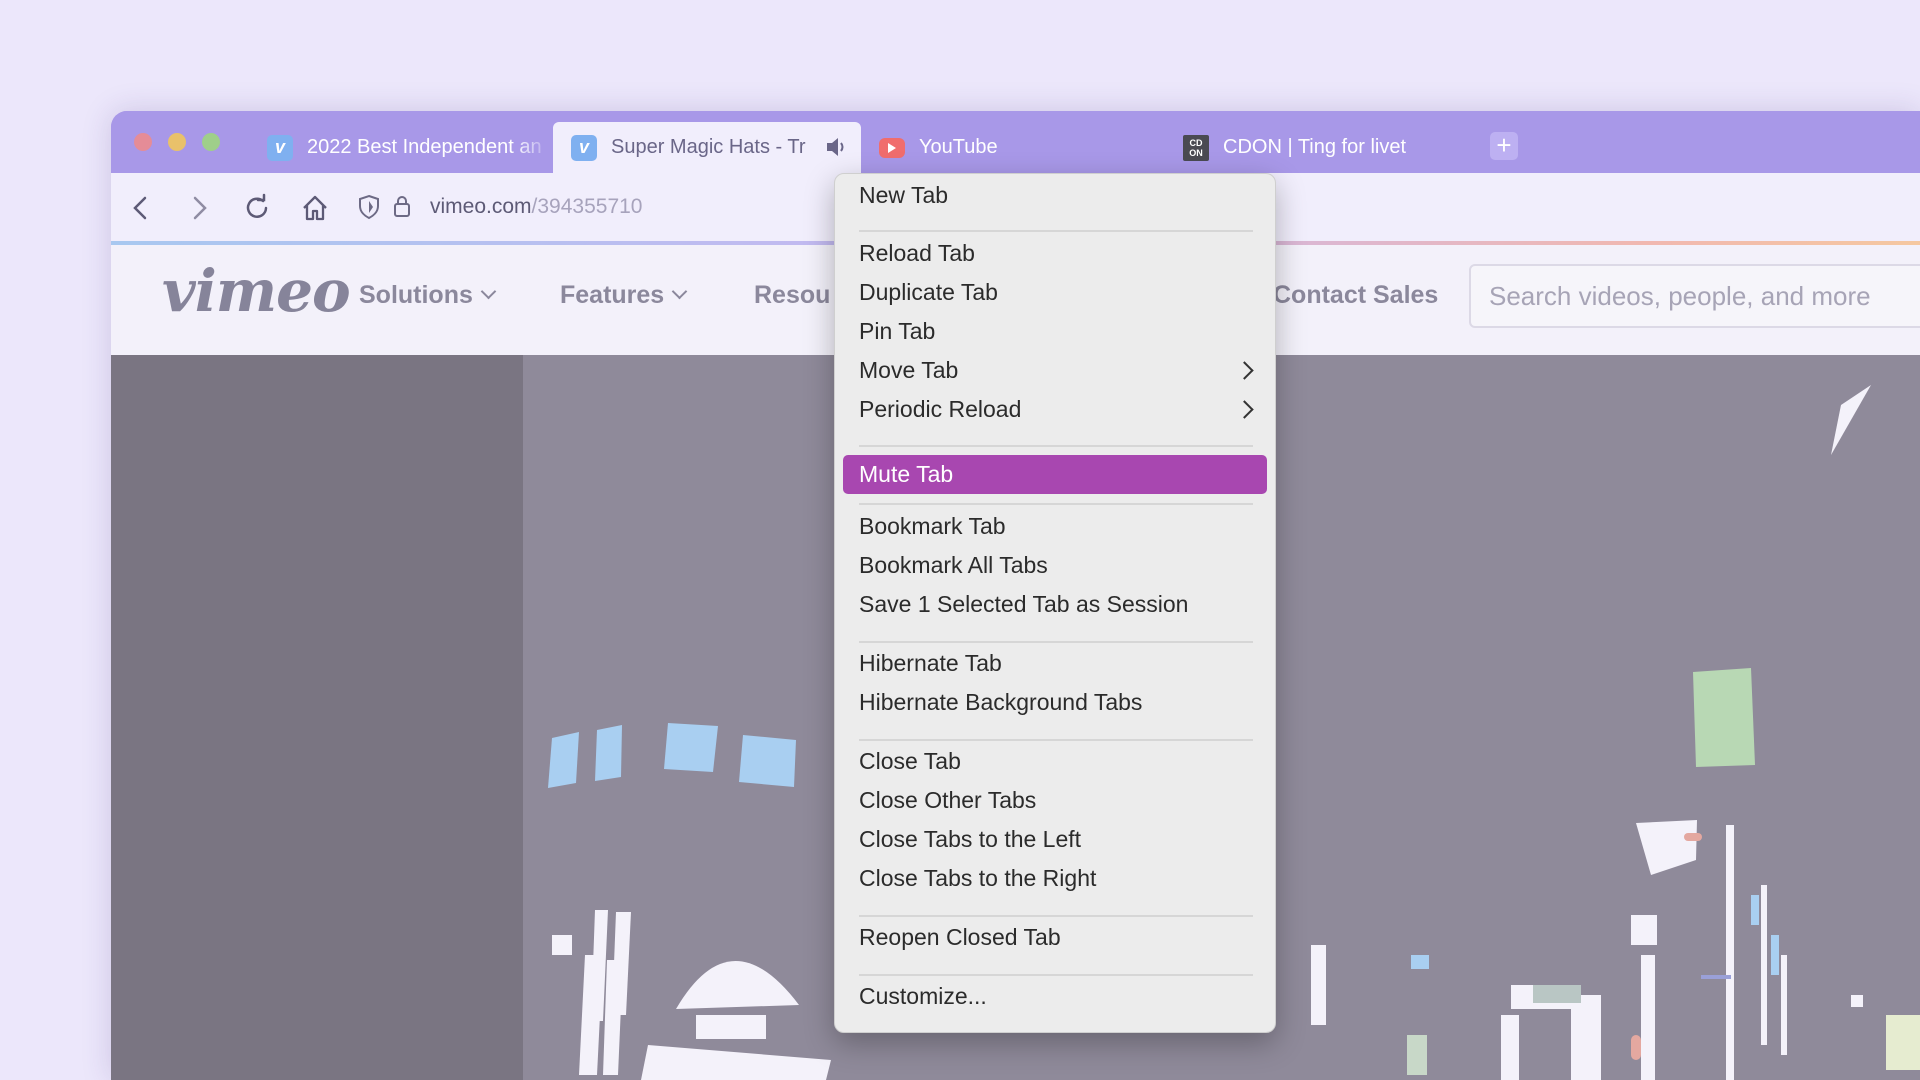 This screenshot has width=1920, height=1080. What do you see at coordinates (1055, 370) in the screenshot?
I see `menu-item-move-tab: Move Tab` at bounding box center [1055, 370].